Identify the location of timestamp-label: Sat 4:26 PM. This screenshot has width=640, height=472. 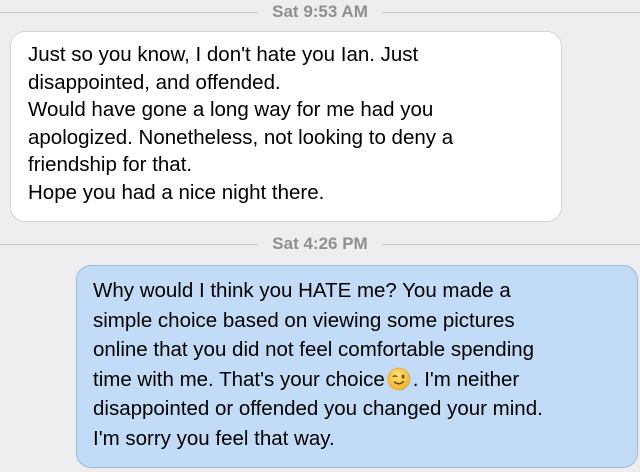
(320, 243).